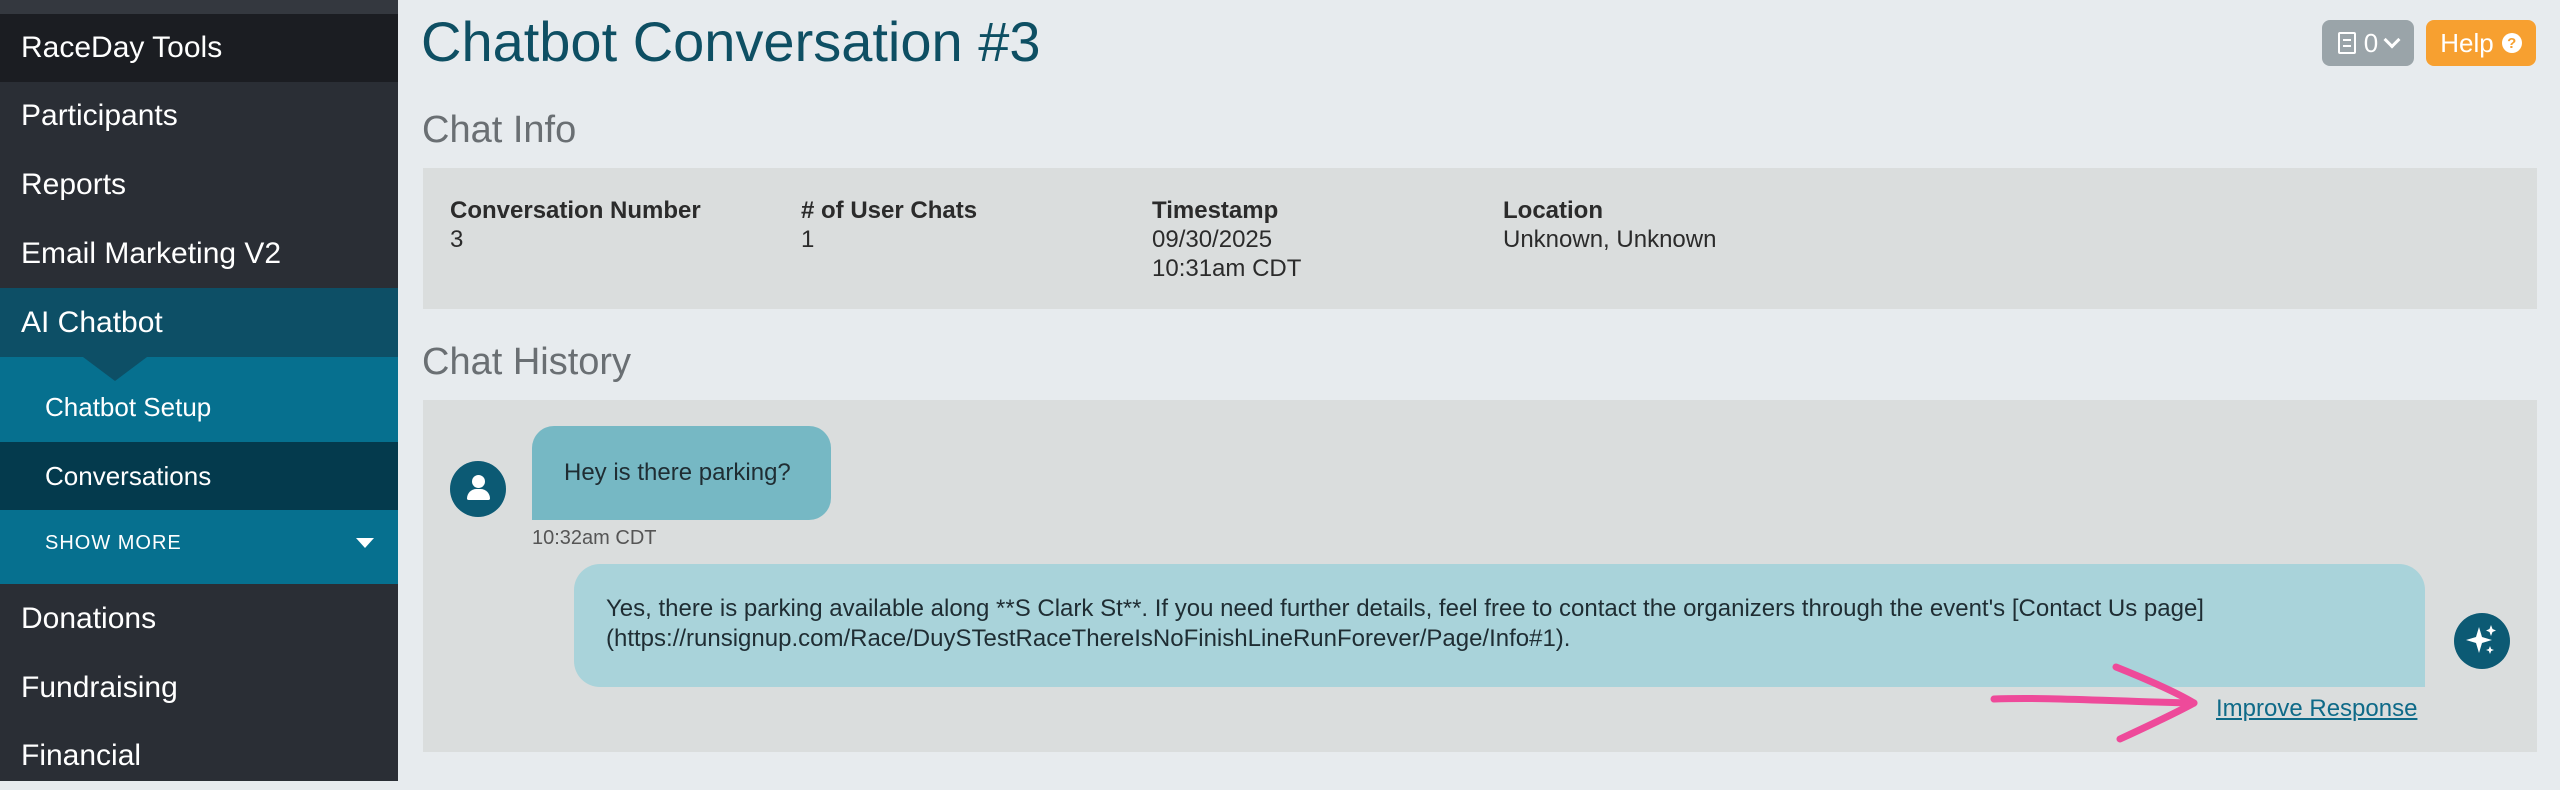 The image size is (2560, 790). I want to click on user-message-time: 10:32am CDT, so click(594, 538).